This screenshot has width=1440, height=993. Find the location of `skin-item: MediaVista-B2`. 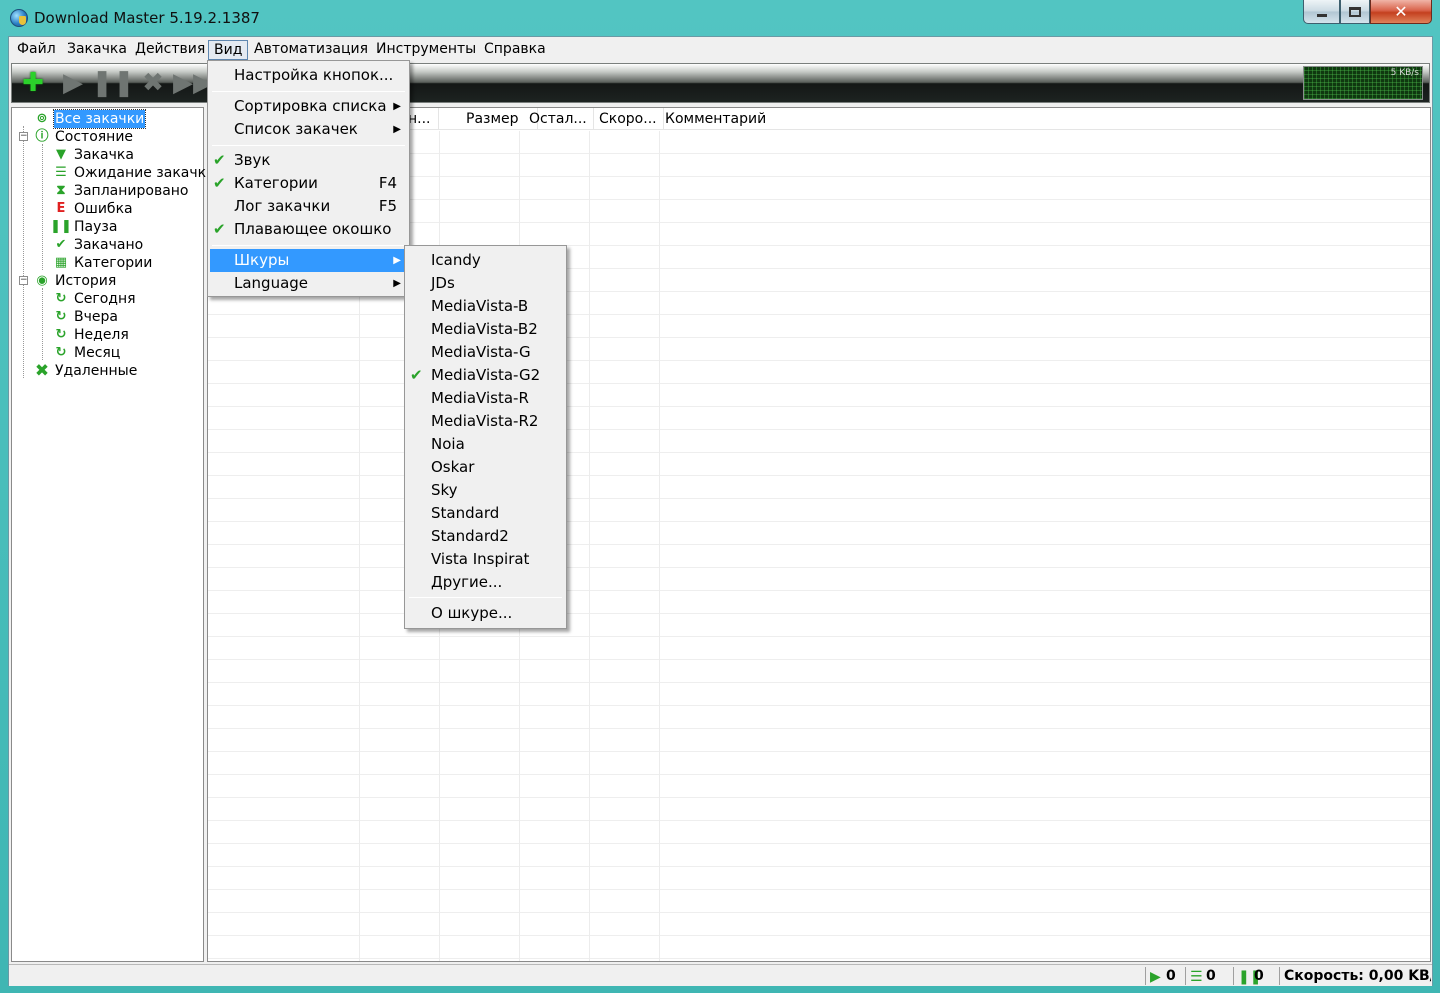

skin-item: MediaVista-B2 is located at coordinates (485, 329).